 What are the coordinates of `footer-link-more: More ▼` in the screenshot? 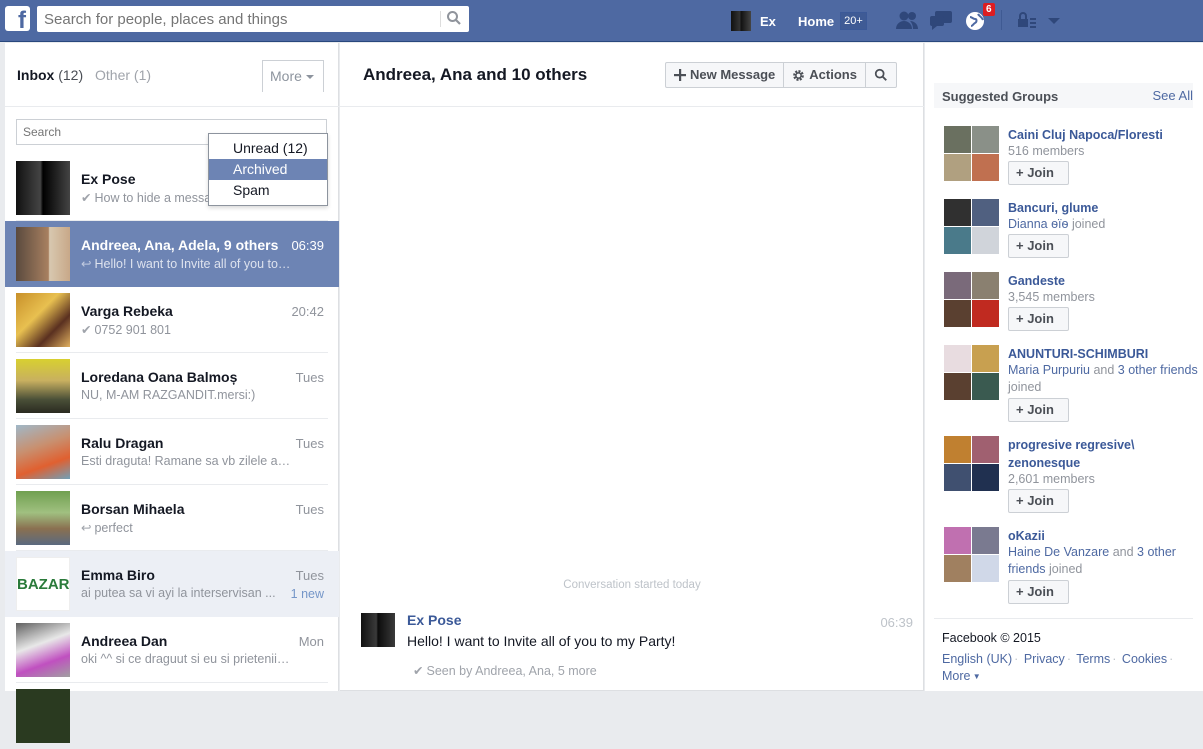 It's located at (961, 676).